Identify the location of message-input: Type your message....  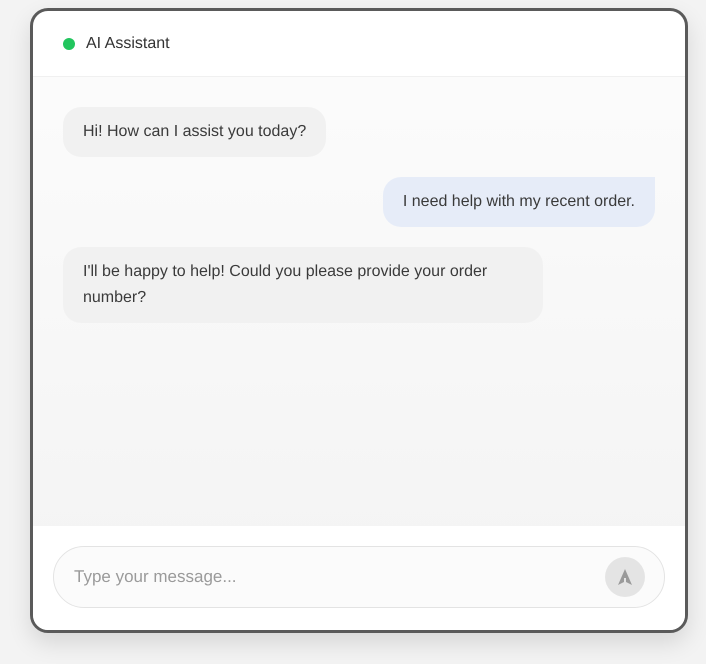
(359, 577).